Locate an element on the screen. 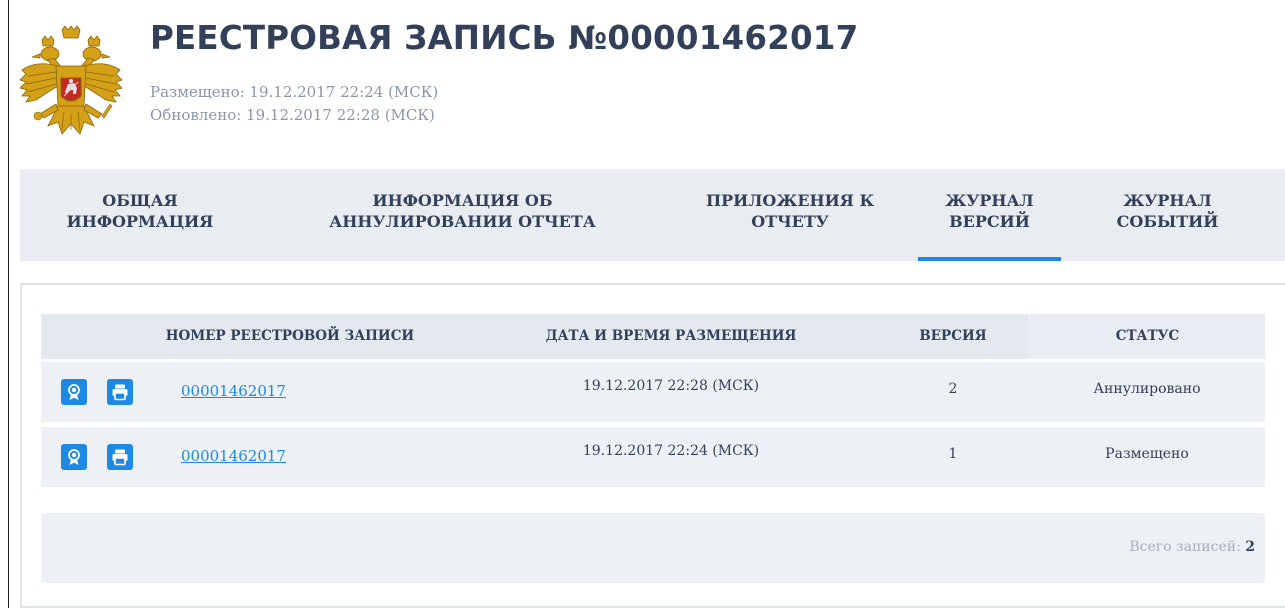 This screenshot has height=608, width=1285. posted-date: Размещено: 19.12.2017 22:24 (МСК) is located at coordinates (294, 92).